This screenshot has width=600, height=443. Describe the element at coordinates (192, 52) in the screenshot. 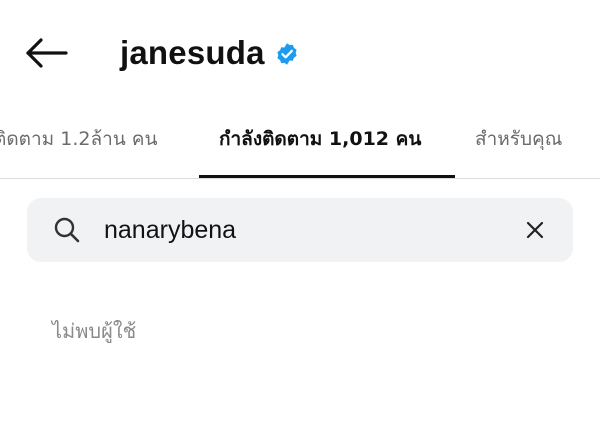

I see `username-title: janesuda` at that location.